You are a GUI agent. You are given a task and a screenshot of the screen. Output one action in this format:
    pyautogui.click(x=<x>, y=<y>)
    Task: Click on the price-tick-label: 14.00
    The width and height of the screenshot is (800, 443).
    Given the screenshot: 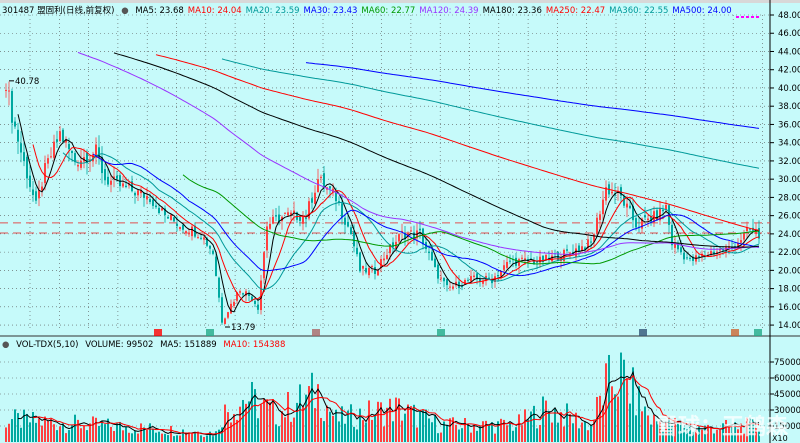 What is the action you would take?
    pyautogui.click(x=789, y=326)
    